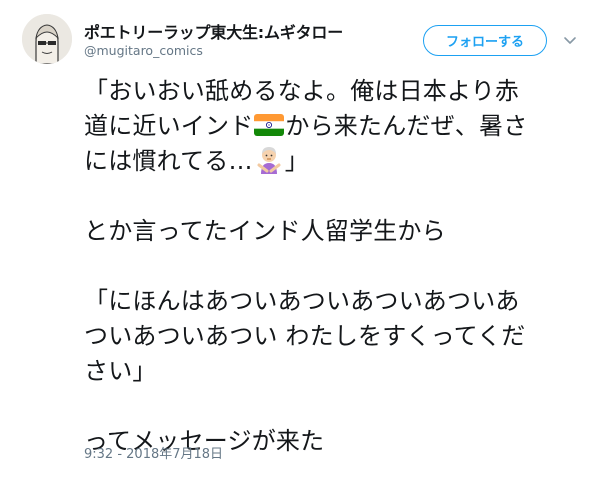 Image resolution: width=607 pixels, height=486 pixels. What do you see at coordinates (305, 336) in the screenshot?
I see `tweet-line: ついあついあつい わたしをすくってくだ` at bounding box center [305, 336].